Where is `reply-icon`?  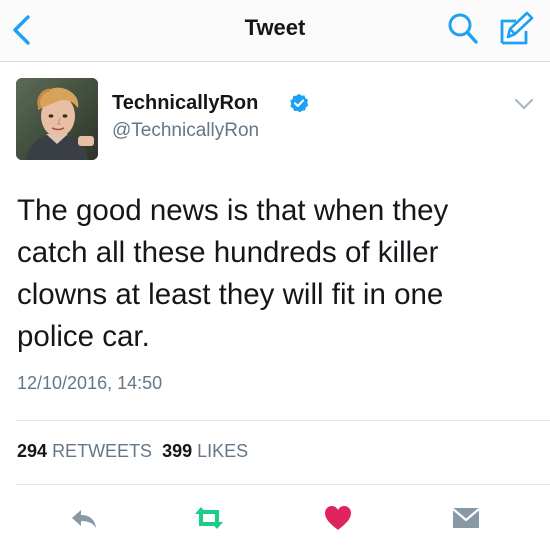 reply-icon is located at coordinates (84, 518).